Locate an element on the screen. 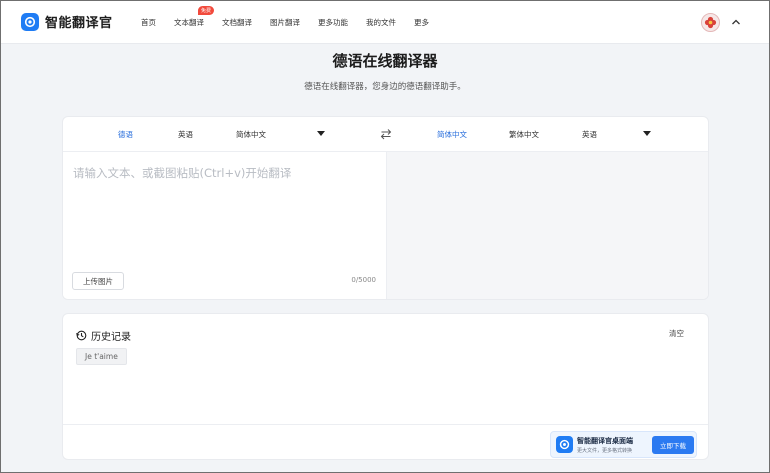  free-badge: 免费 is located at coordinates (206, 10).